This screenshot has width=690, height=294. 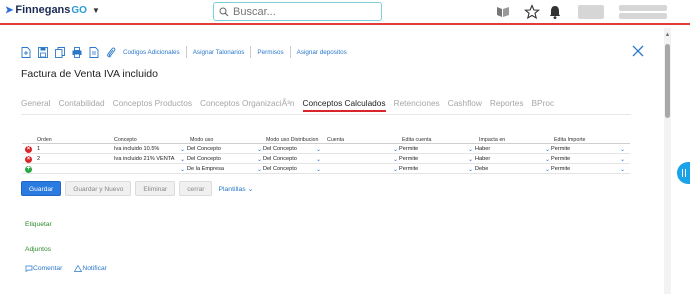 I want to click on toolbar-link-permisos: Permisos, so click(x=270, y=52).